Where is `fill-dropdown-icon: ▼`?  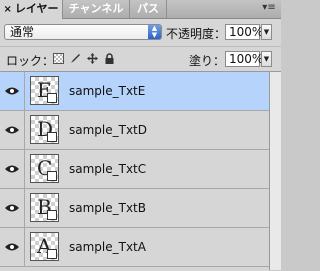
fill-dropdown-icon: ▼ is located at coordinates (266, 59).